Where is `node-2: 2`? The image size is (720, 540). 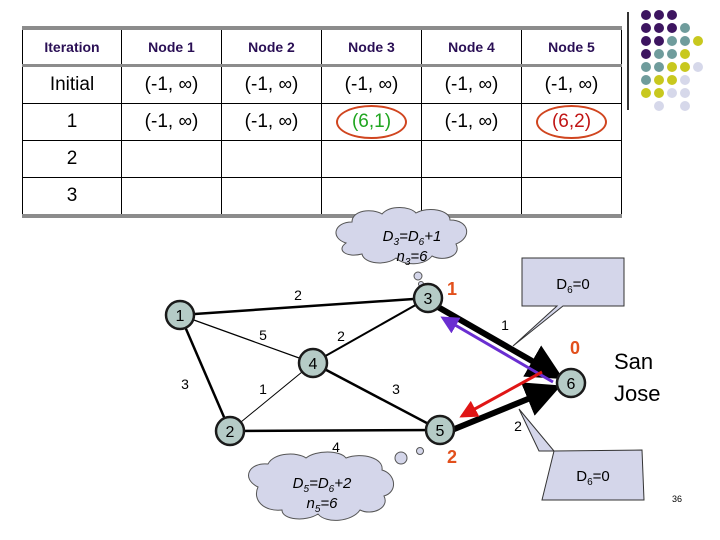 node-2: 2 is located at coordinates (230, 431).